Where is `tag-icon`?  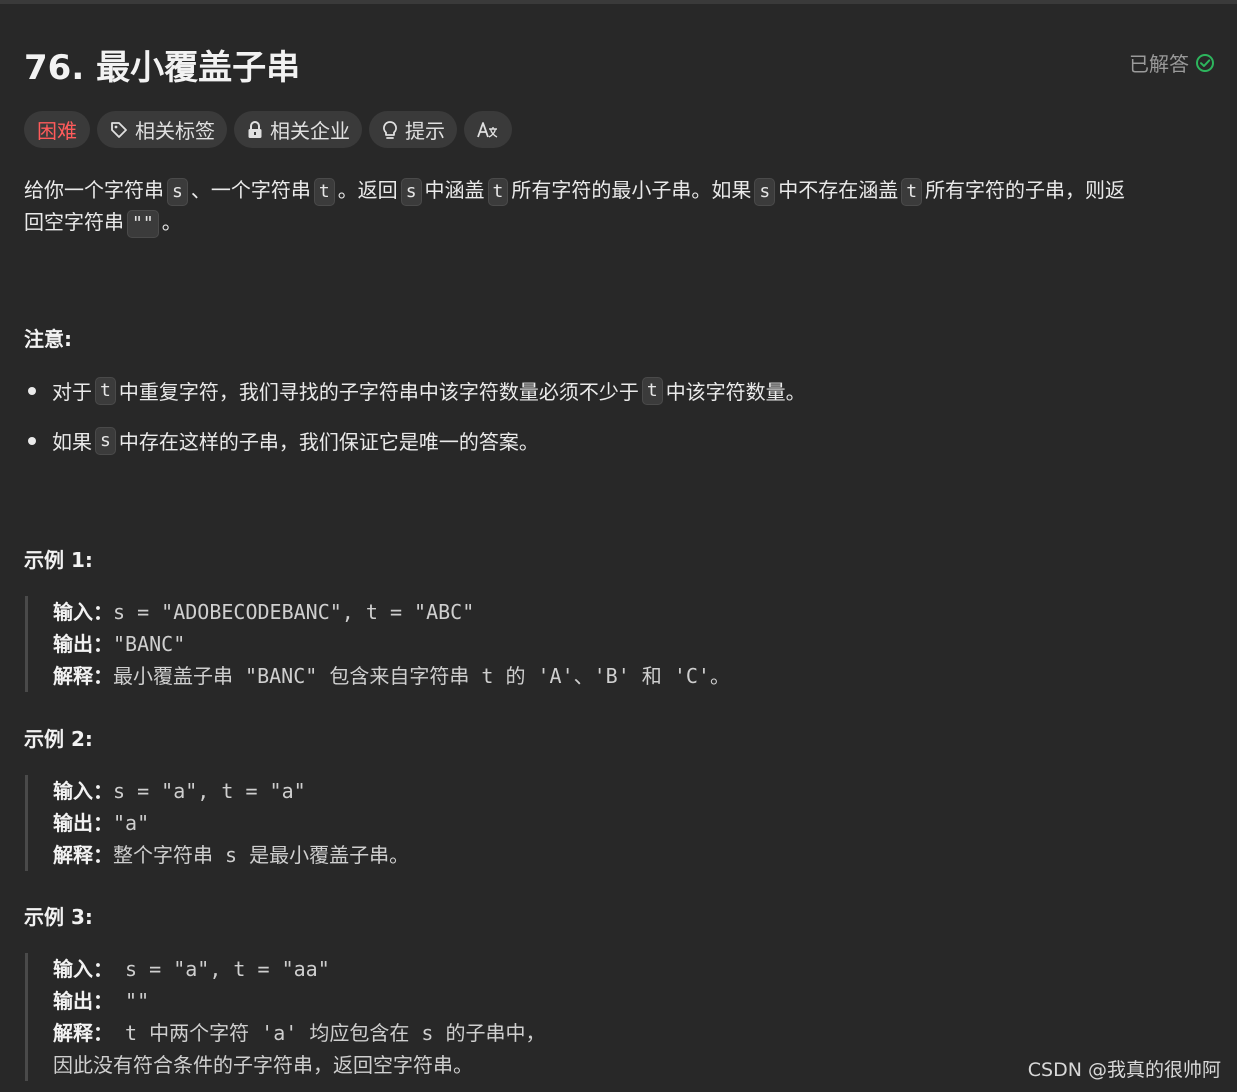
tag-icon is located at coordinates (119, 130).